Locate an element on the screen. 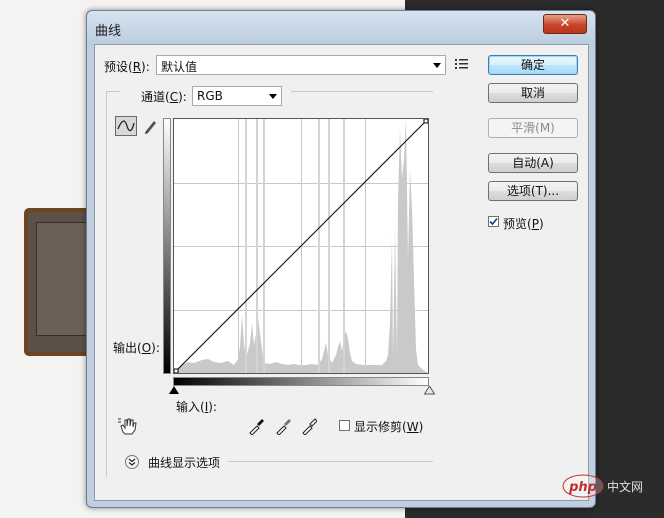  channel-dropdown: RGB is located at coordinates (237, 96).